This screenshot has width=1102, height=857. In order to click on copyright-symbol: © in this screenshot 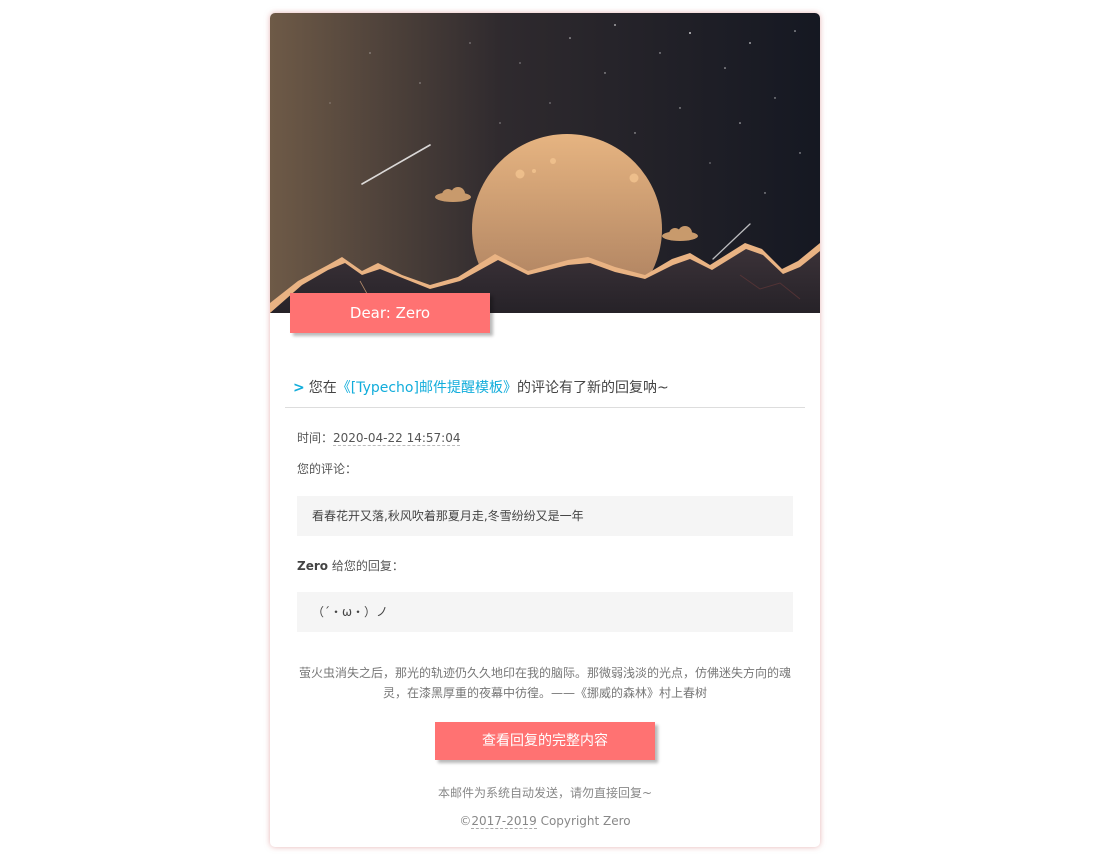, I will do `click(465, 821)`.